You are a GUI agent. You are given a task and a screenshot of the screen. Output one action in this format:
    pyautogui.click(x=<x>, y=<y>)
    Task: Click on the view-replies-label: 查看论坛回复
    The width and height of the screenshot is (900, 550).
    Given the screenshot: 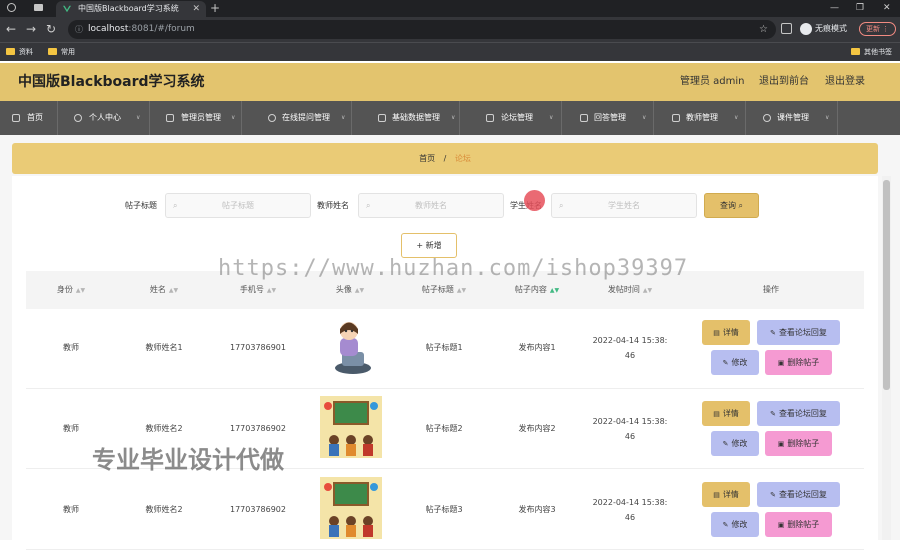 What is the action you would take?
    pyautogui.click(x=802, y=413)
    